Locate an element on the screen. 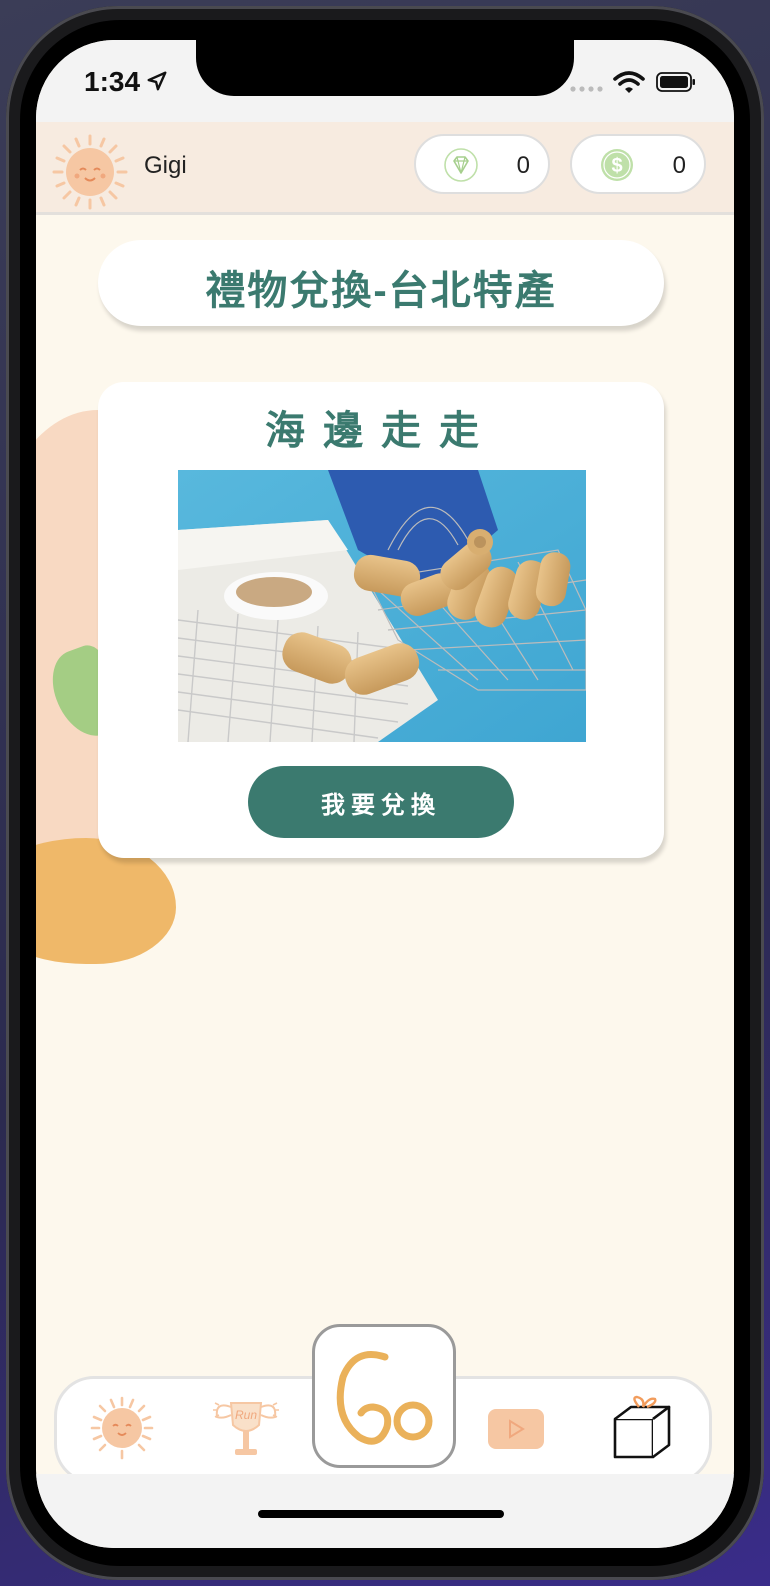 The height and width of the screenshot is (1586, 770). sun-icon is located at coordinates (122, 1428).